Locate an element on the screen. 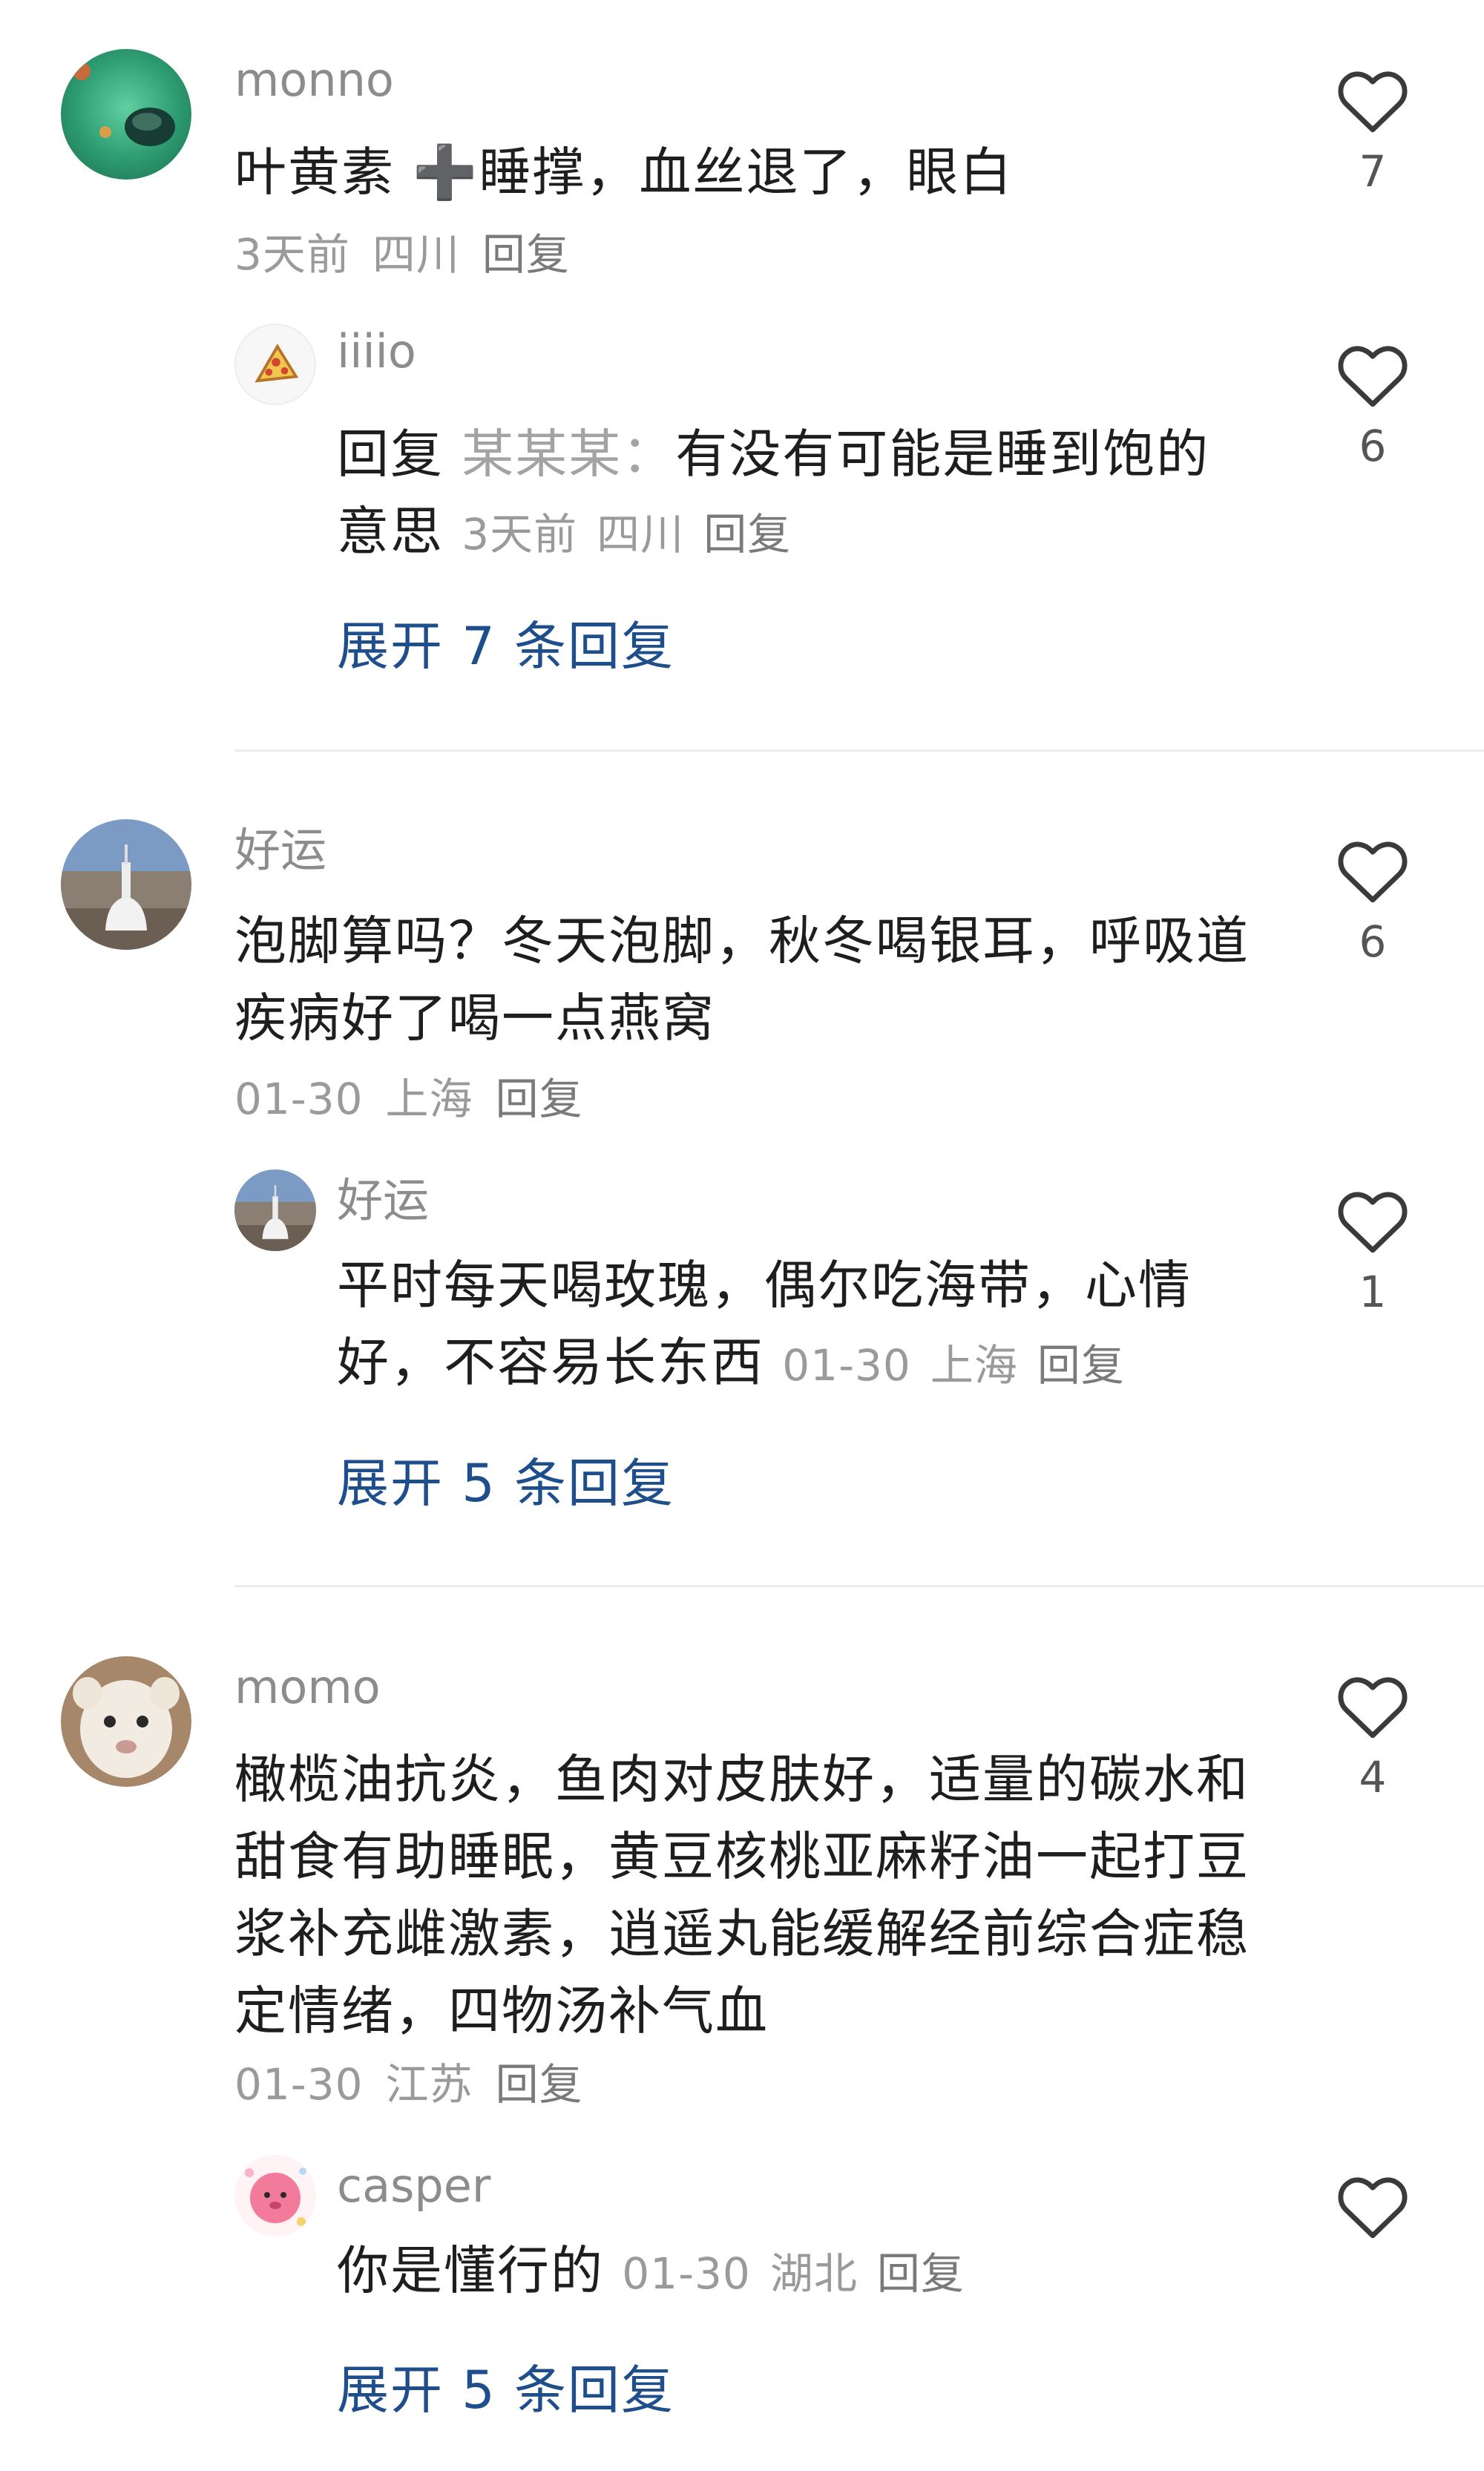 Image resolution: width=1484 pixels, height=2471 pixels. comment-username: momo is located at coordinates (307, 1687).